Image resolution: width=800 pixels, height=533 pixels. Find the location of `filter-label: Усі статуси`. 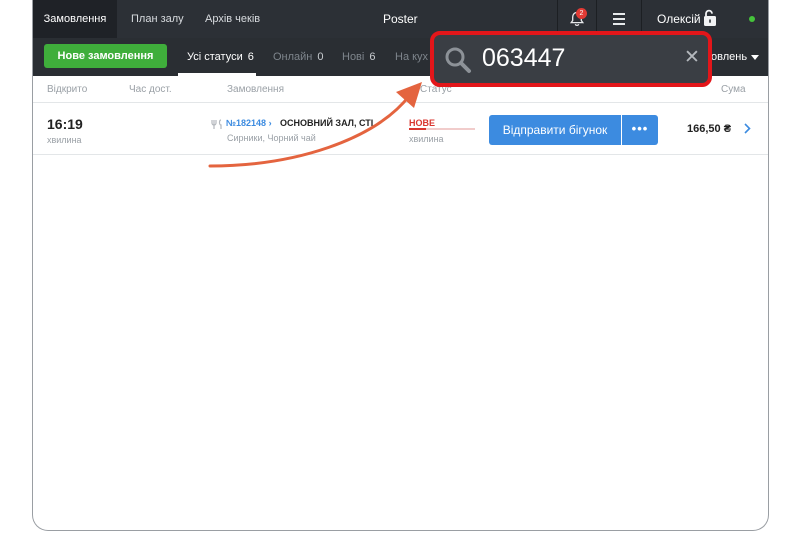

filter-label: Усі статуси is located at coordinates (215, 57).